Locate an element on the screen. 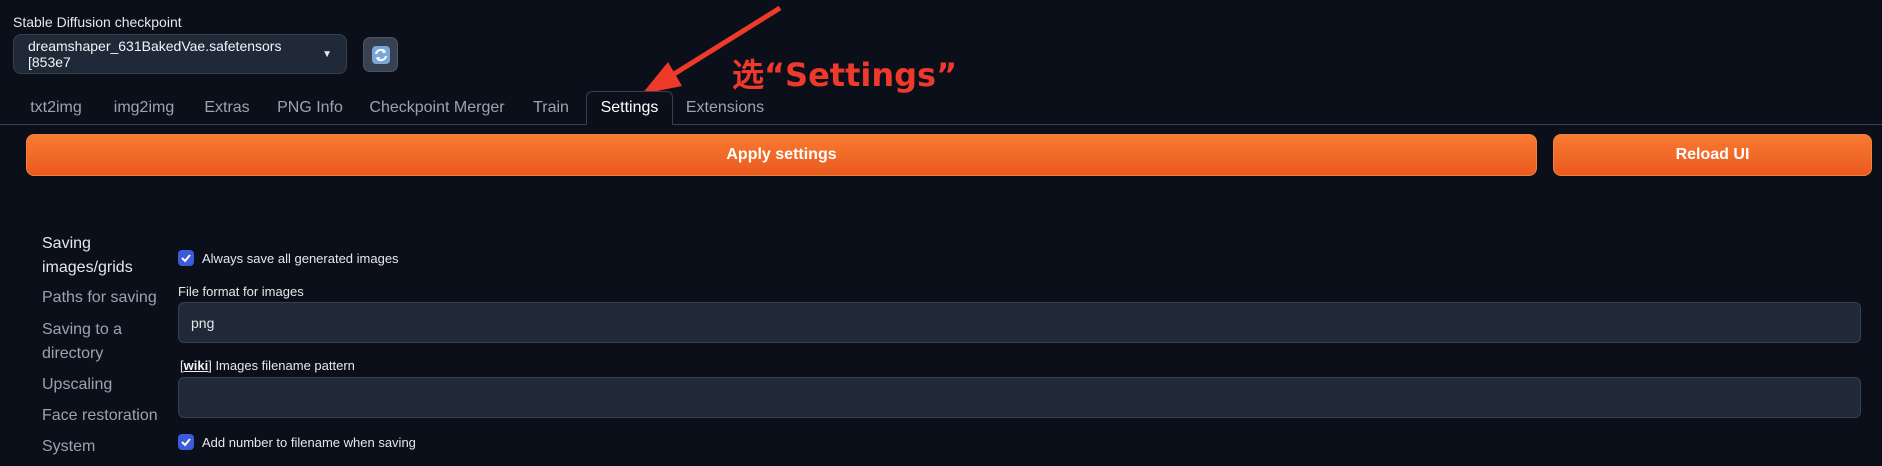  wiki-link: wiki is located at coordinates (196, 365).